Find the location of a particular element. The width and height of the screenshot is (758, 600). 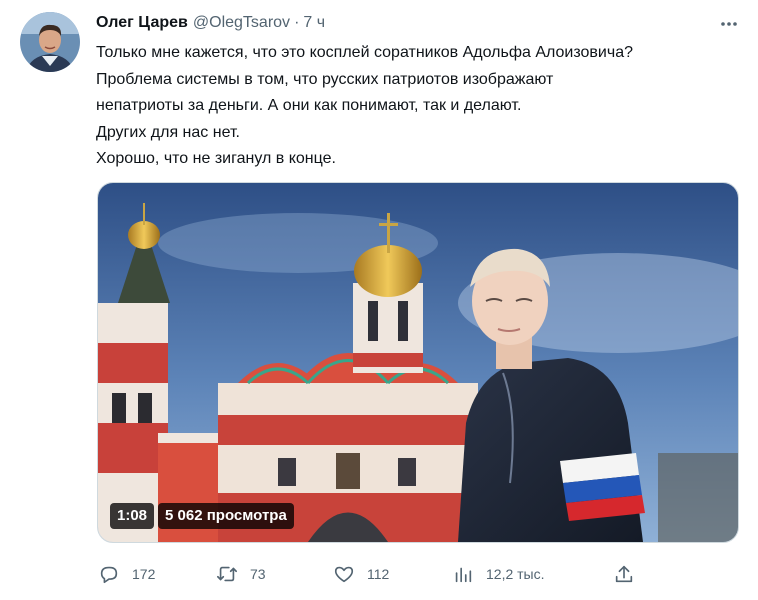

reply-icon is located at coordinates (109, 575).